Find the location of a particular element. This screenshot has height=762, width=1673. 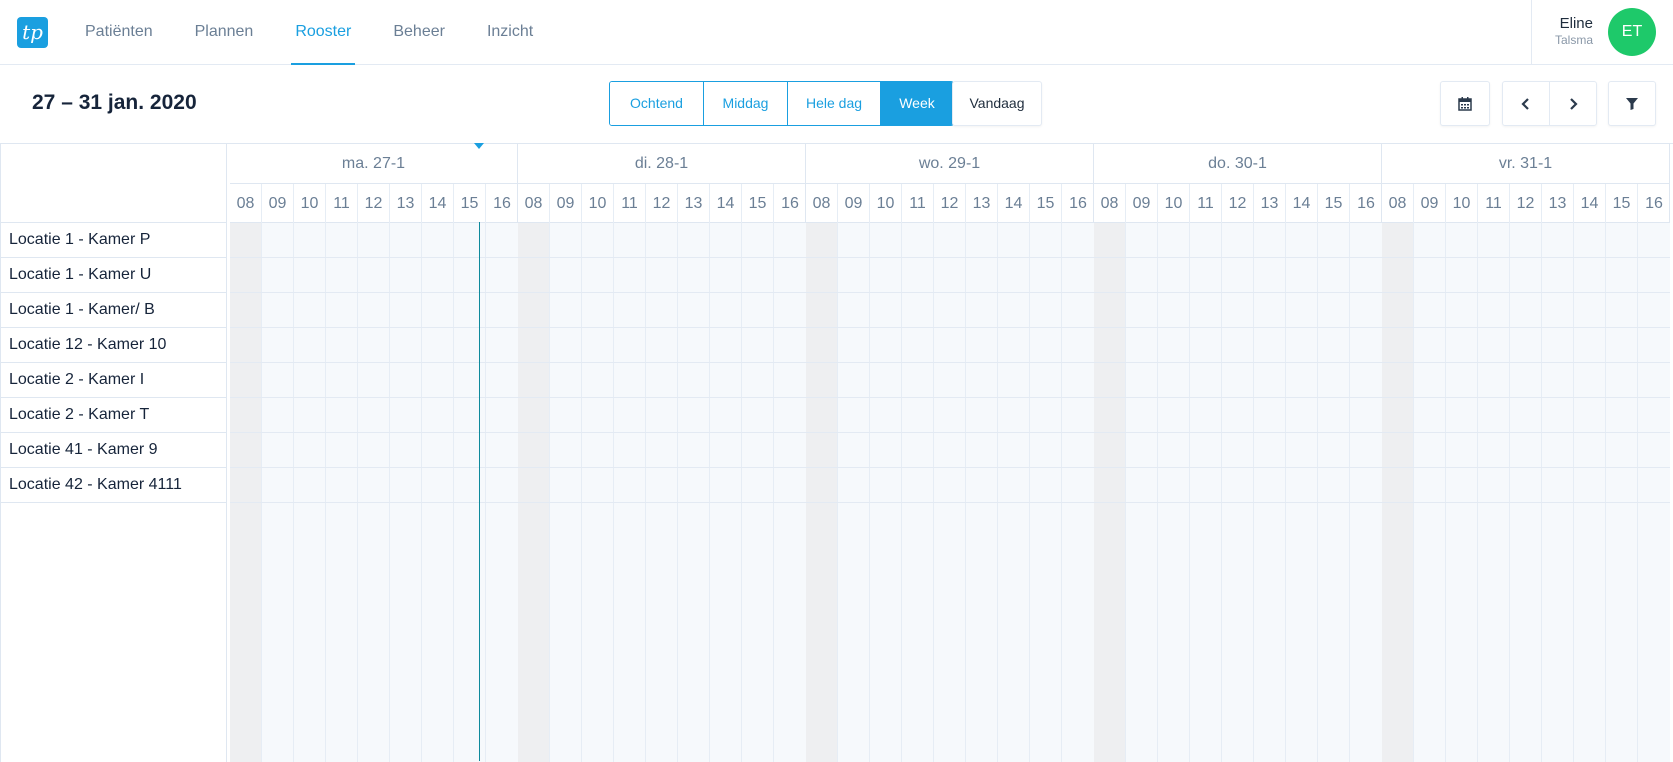

hour-label: 14 is located at coordinates (726, 203).